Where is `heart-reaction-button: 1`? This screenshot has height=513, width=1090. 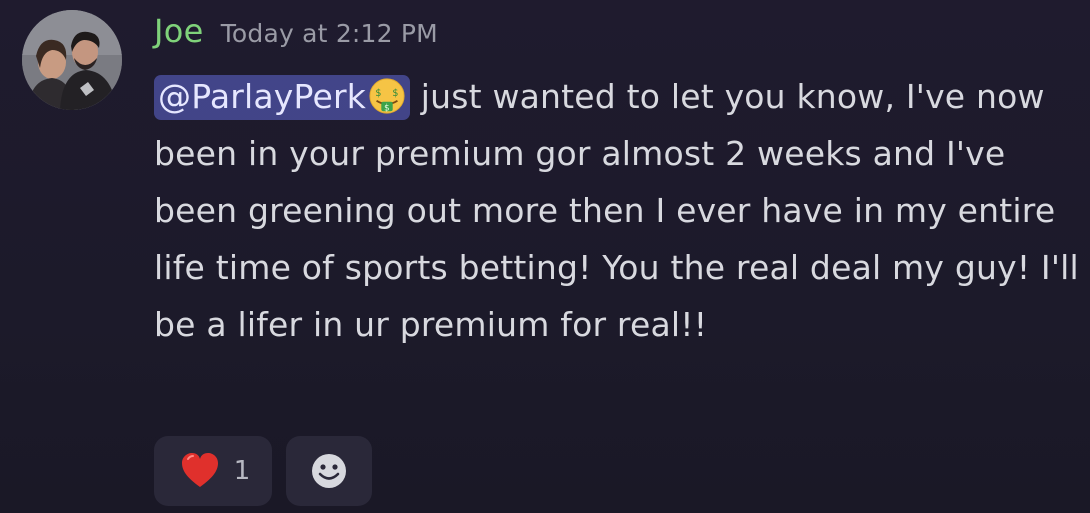 heart-reaction-button: 1 is located at coordinates (213, 471).